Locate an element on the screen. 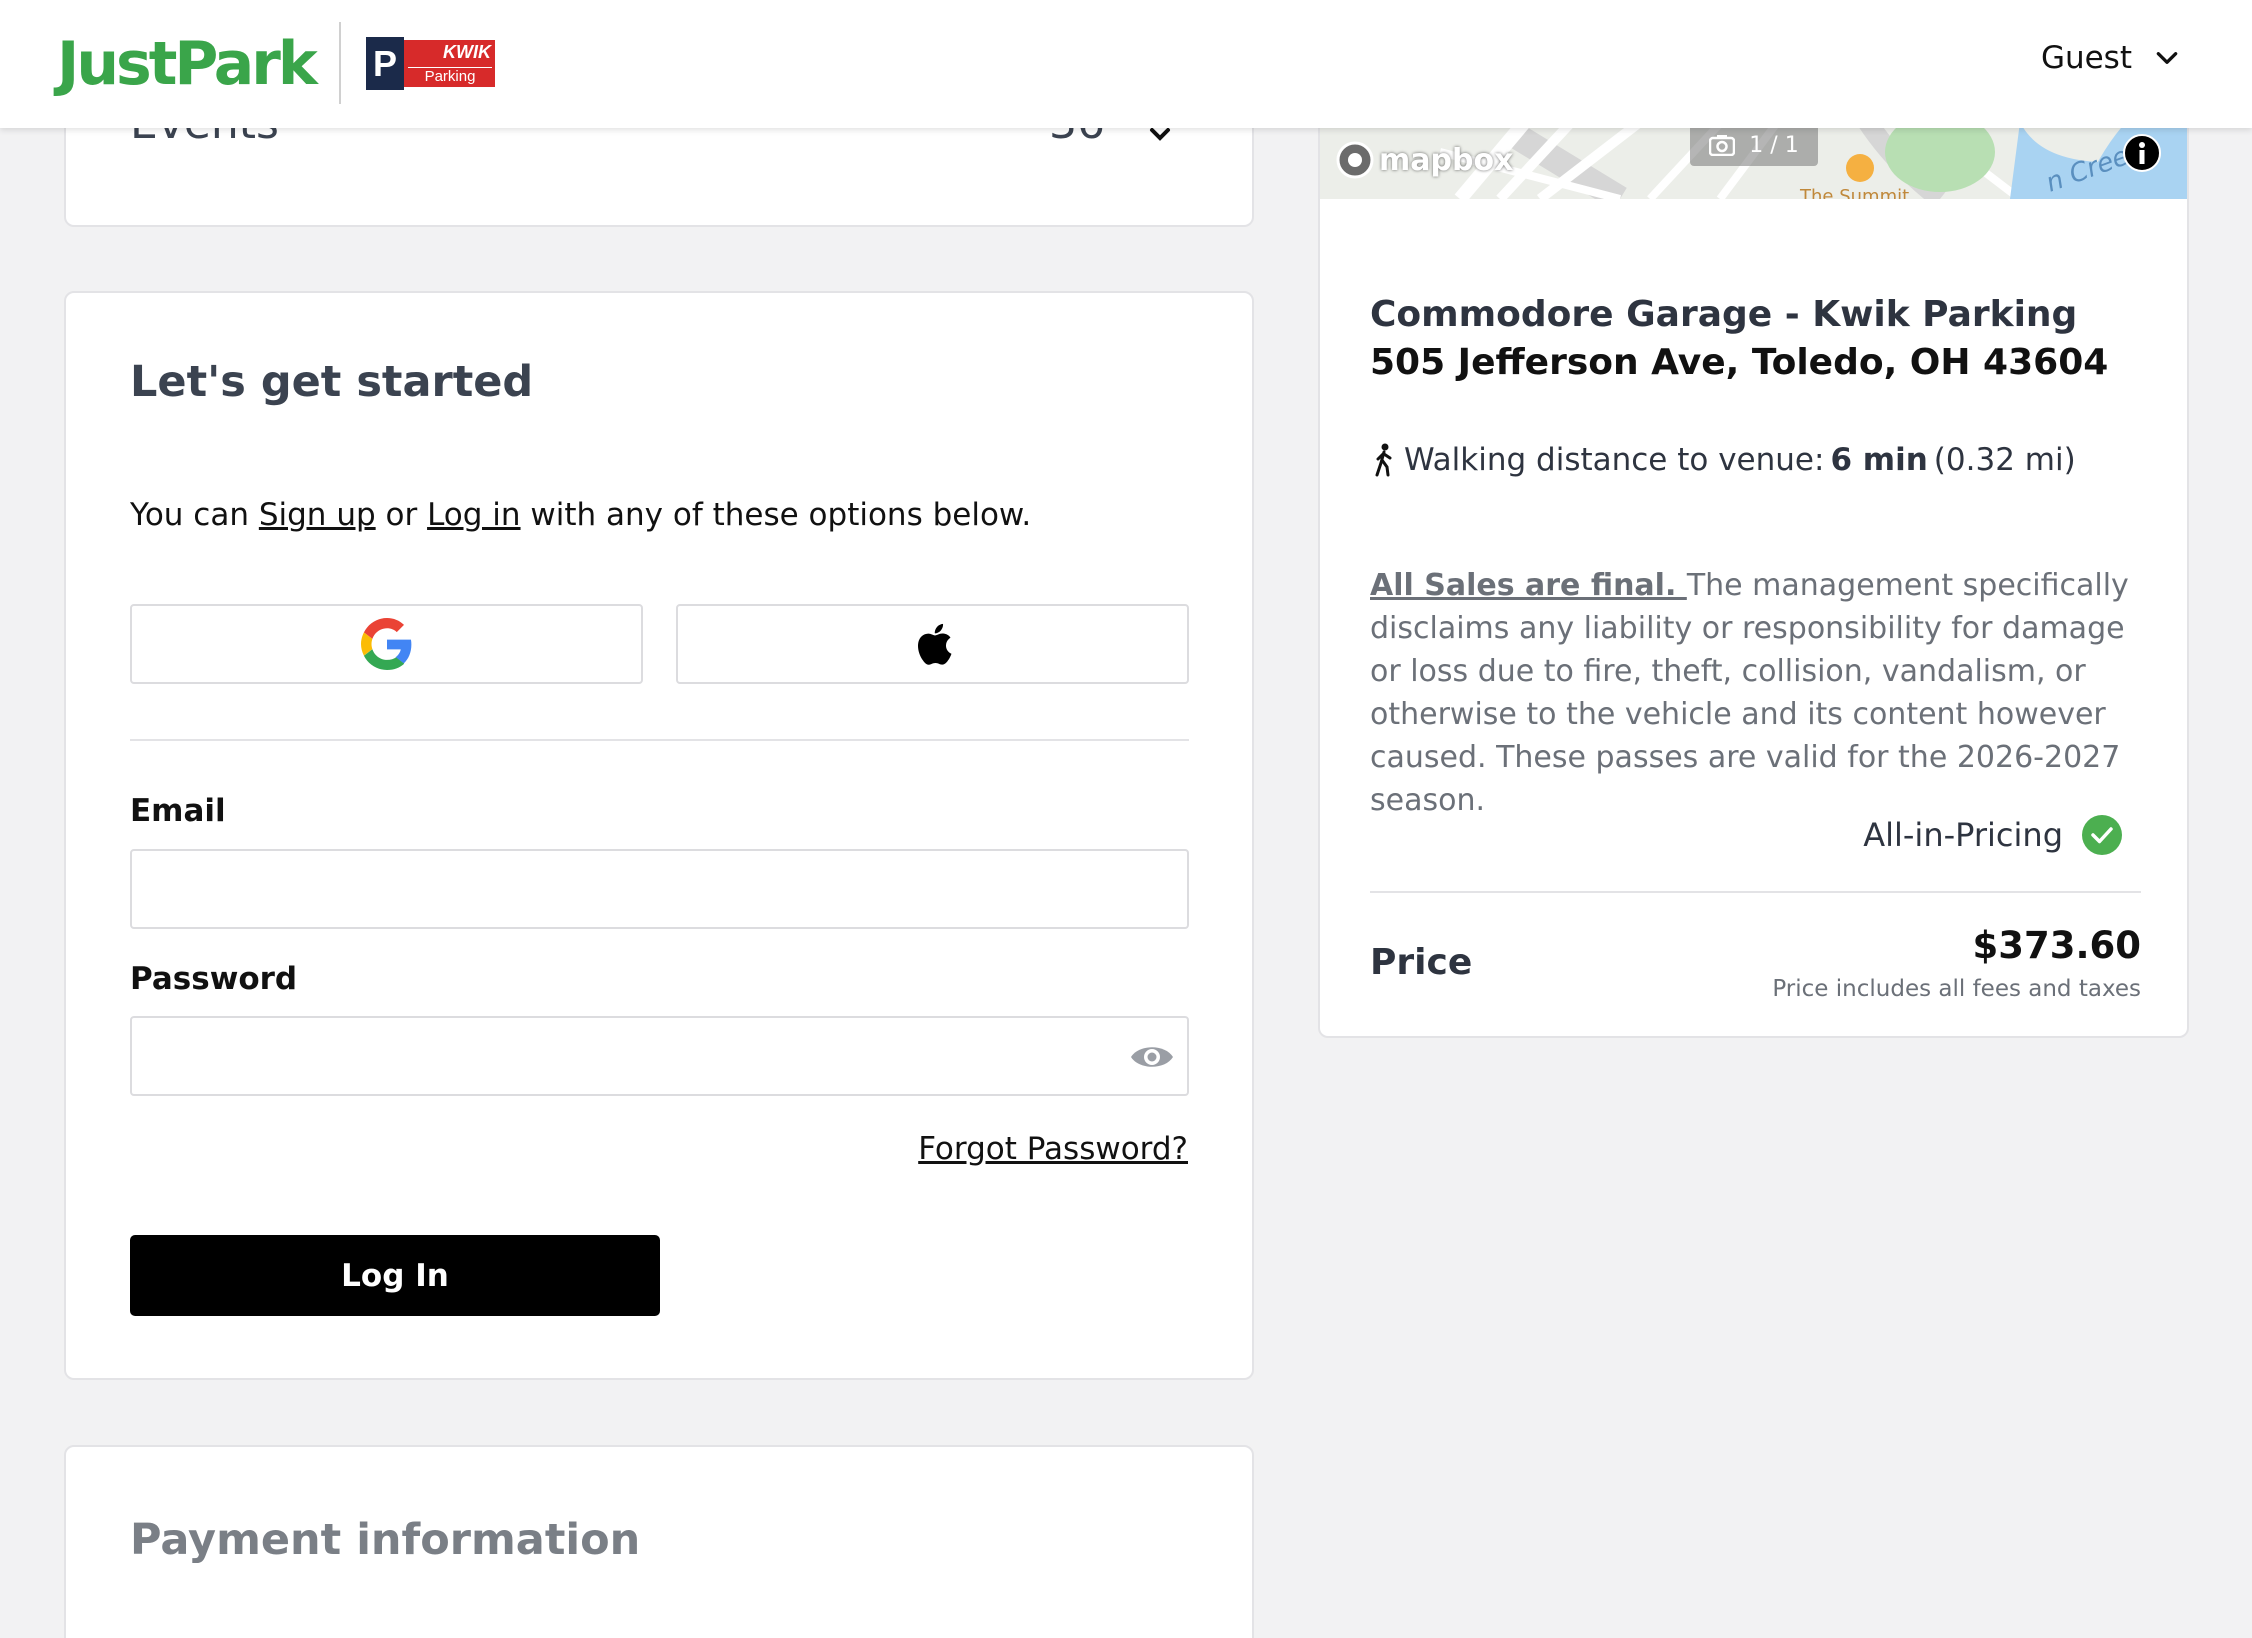 The width and height of the screenshot is (2252, 1638). apple-login-button is located at coordinates (932, 644).